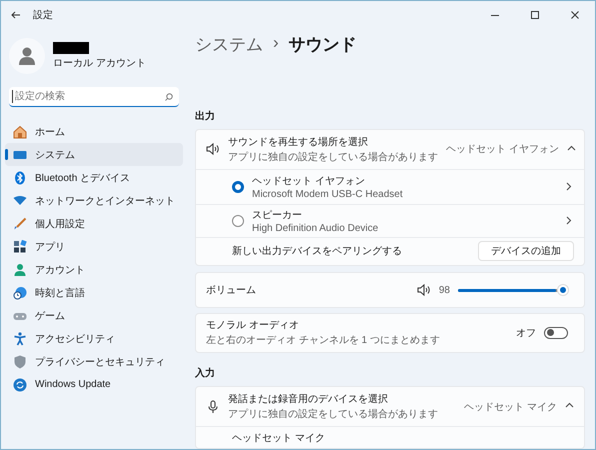 This screenshot has width=596, height=450. Describe the element at coordinates (444, 290) in the screenshot. I see `volume-reading: 98` at that location.